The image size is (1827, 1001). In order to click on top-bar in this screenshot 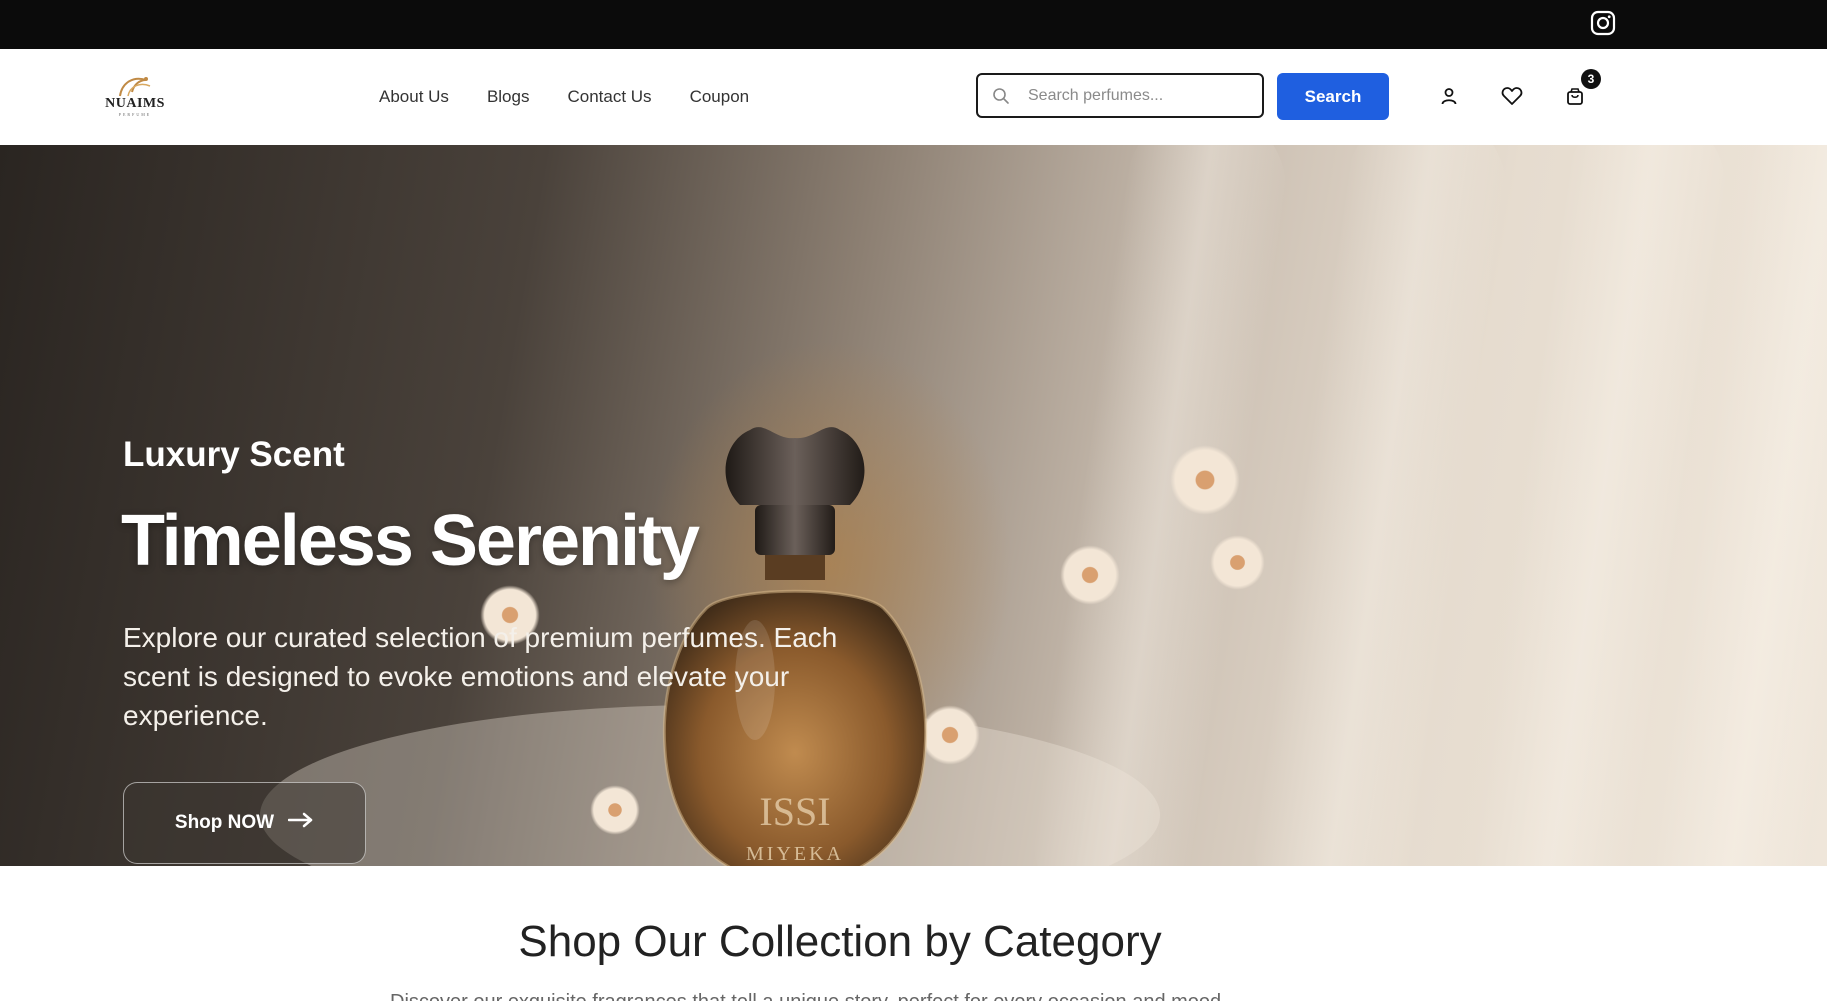, I will do `click(913, 24)`.